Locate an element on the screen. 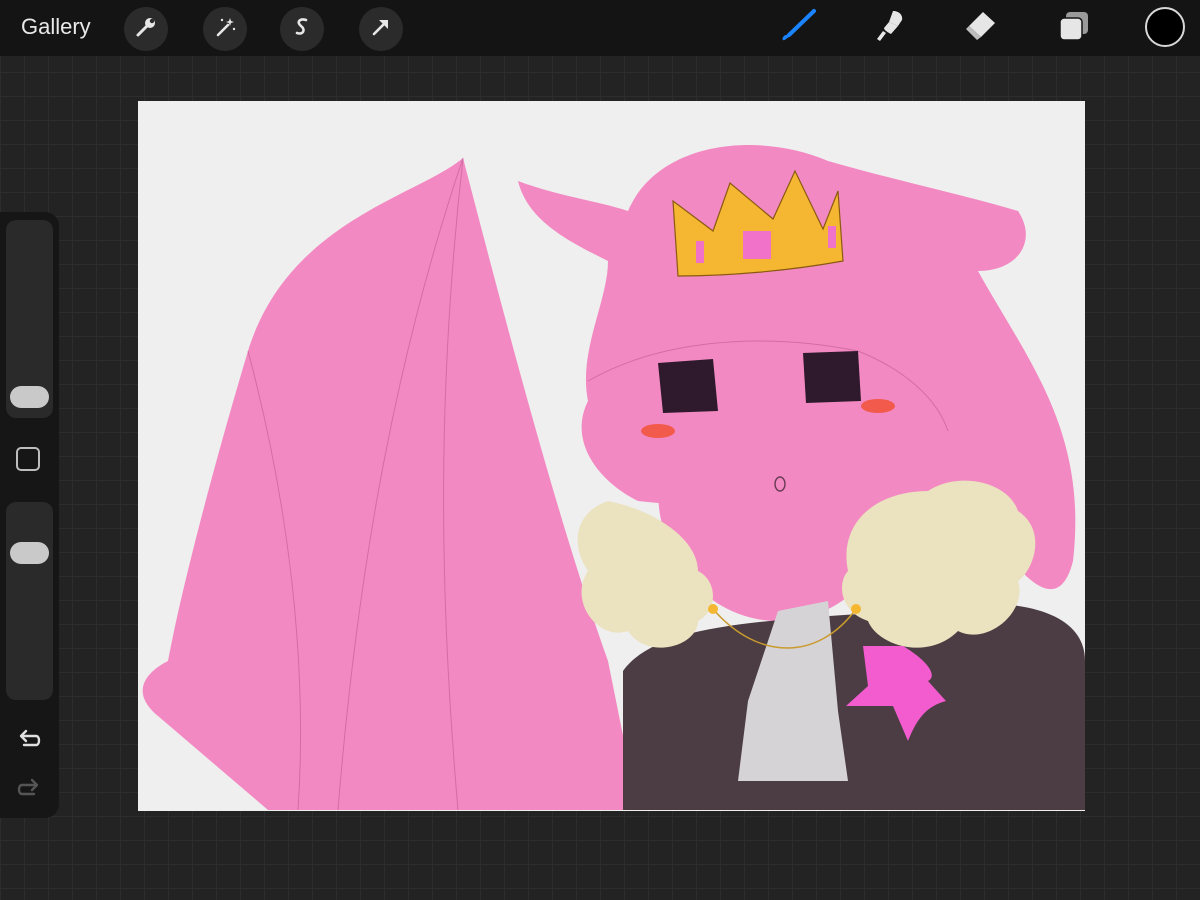 The image size is (1200, 900). selection-button is located at coordinates (302, 29).